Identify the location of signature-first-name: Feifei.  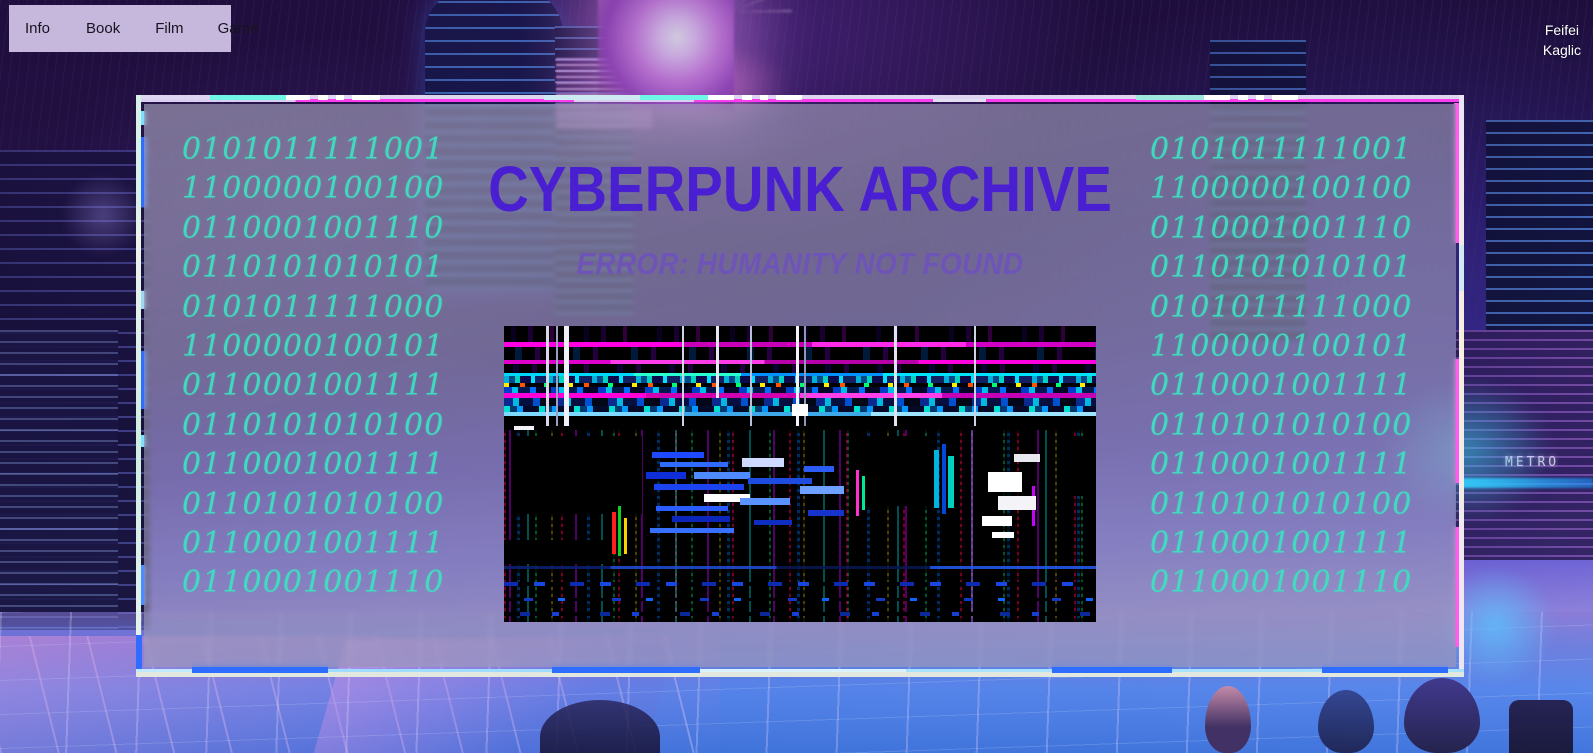
(1562, 30).